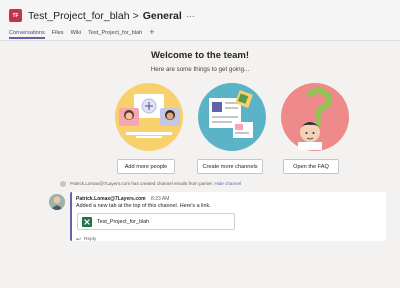 Image resolution: width=400 pixels, height=288 pixels. What do you see at coordinates (79, 16) in the screenshot?
I see `team-name: Test_Project_for_blah` at bounding box center [79, 16].